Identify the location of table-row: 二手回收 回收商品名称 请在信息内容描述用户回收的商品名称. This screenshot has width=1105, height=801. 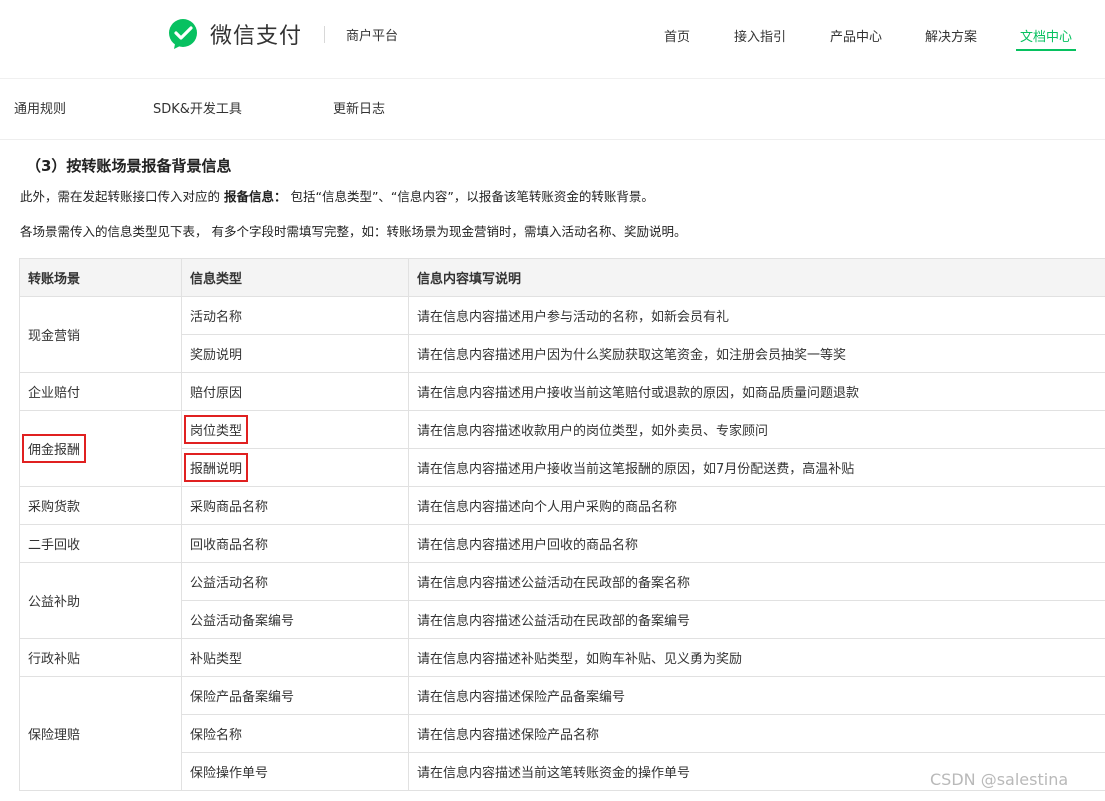
(562, 543).